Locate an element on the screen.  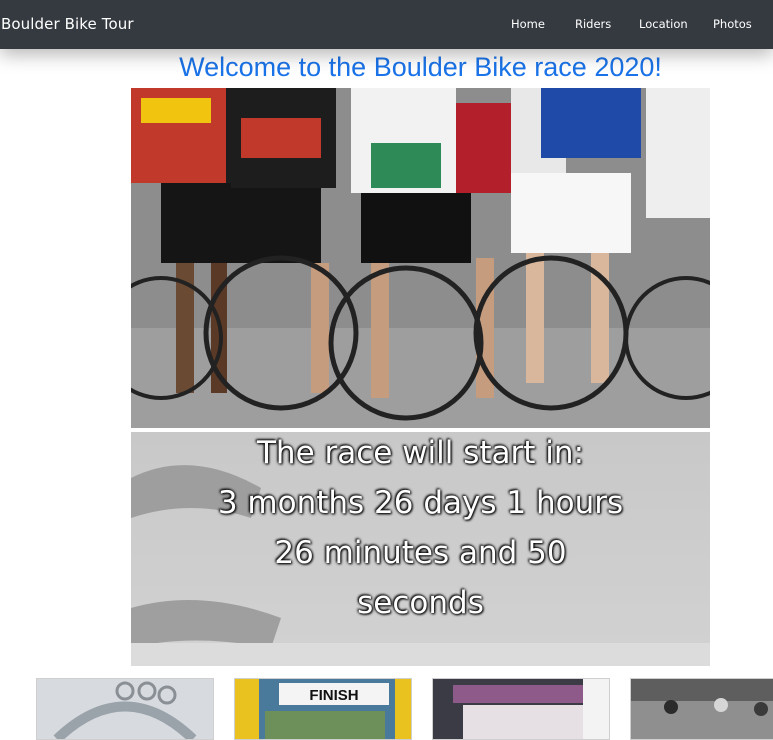
nav-link-photos: Photos is located at coordinates (732, 24).